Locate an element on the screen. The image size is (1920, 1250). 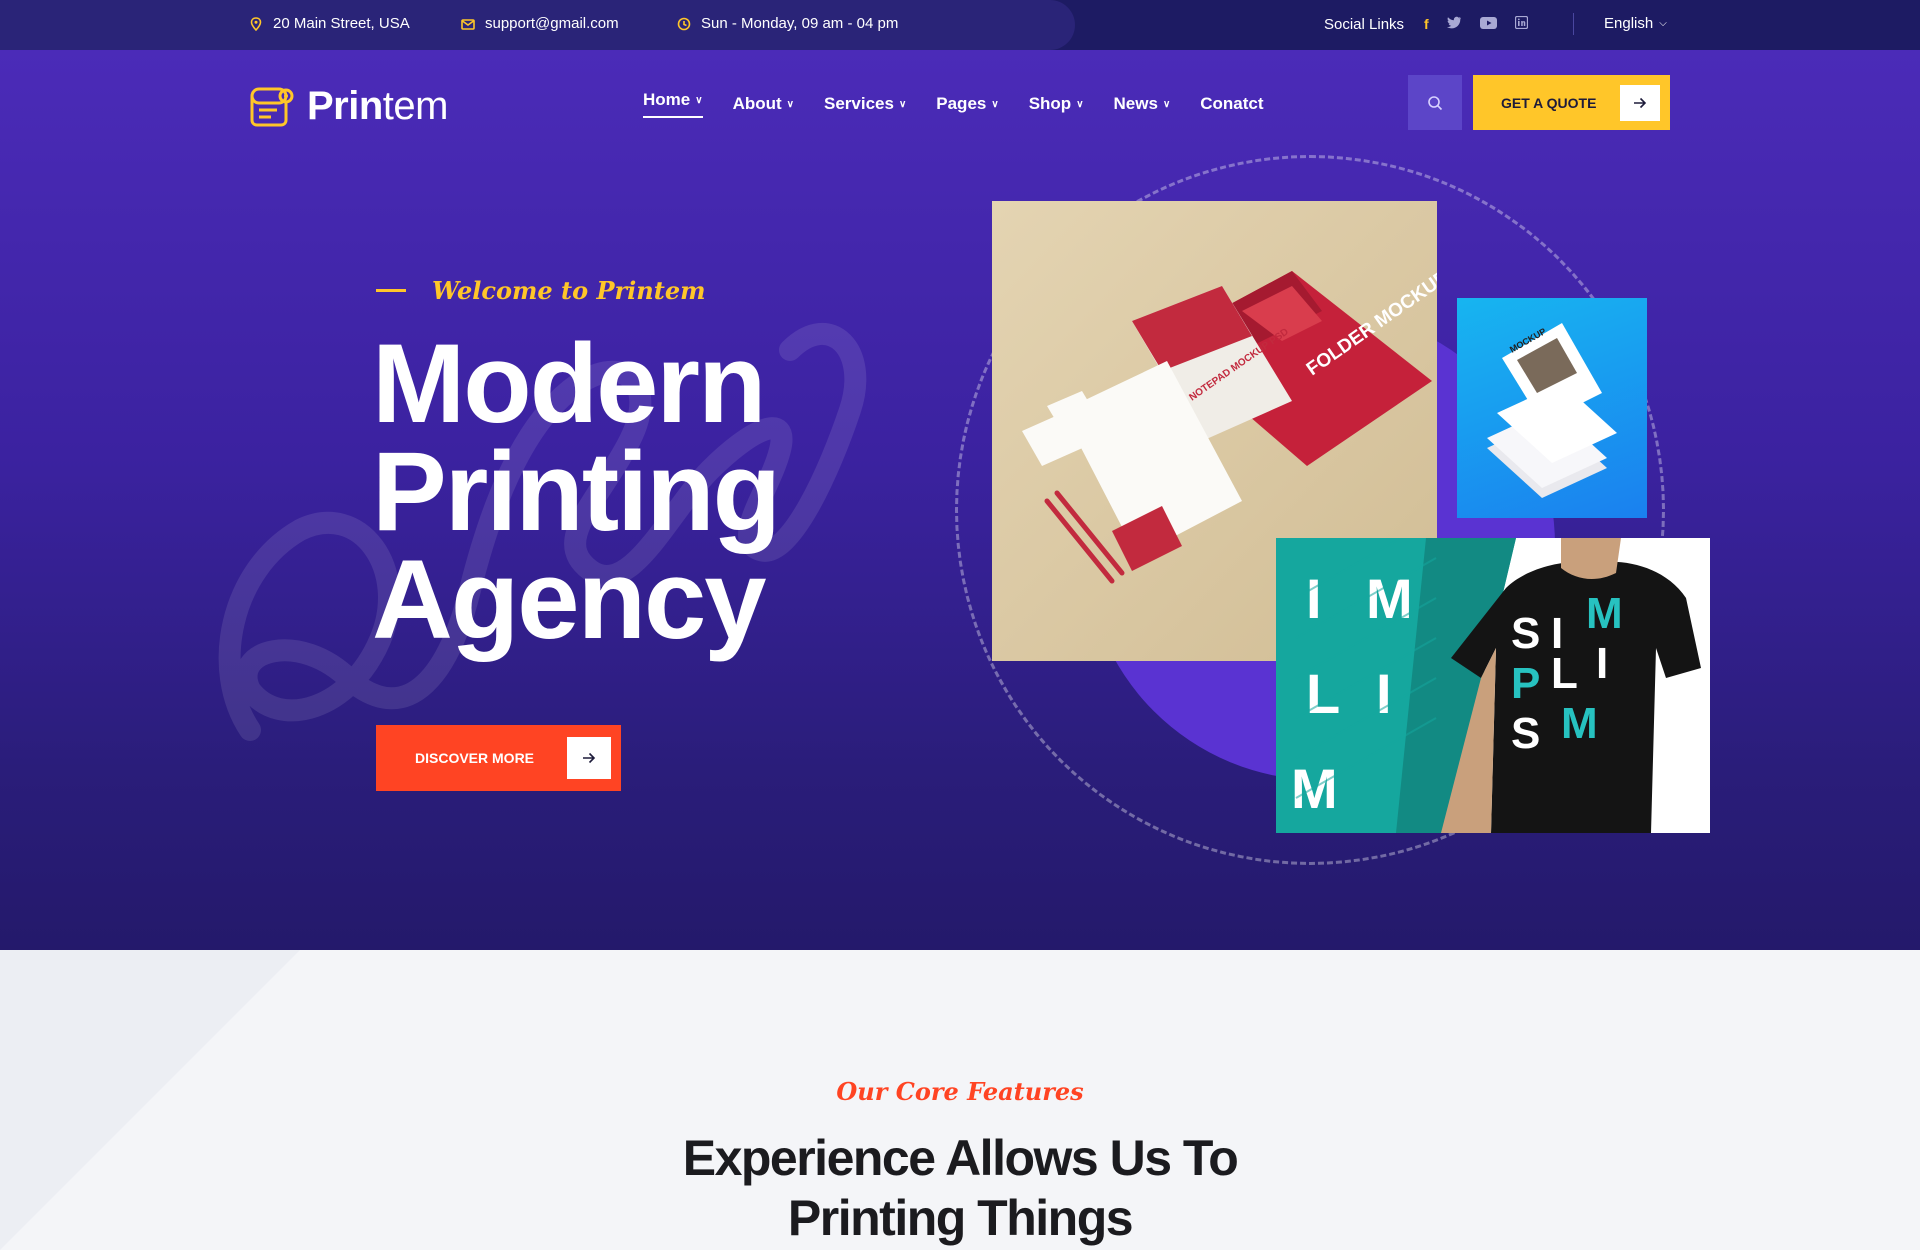
nav-item-pages: Pages ∨ is located at coordinates (967, 104).